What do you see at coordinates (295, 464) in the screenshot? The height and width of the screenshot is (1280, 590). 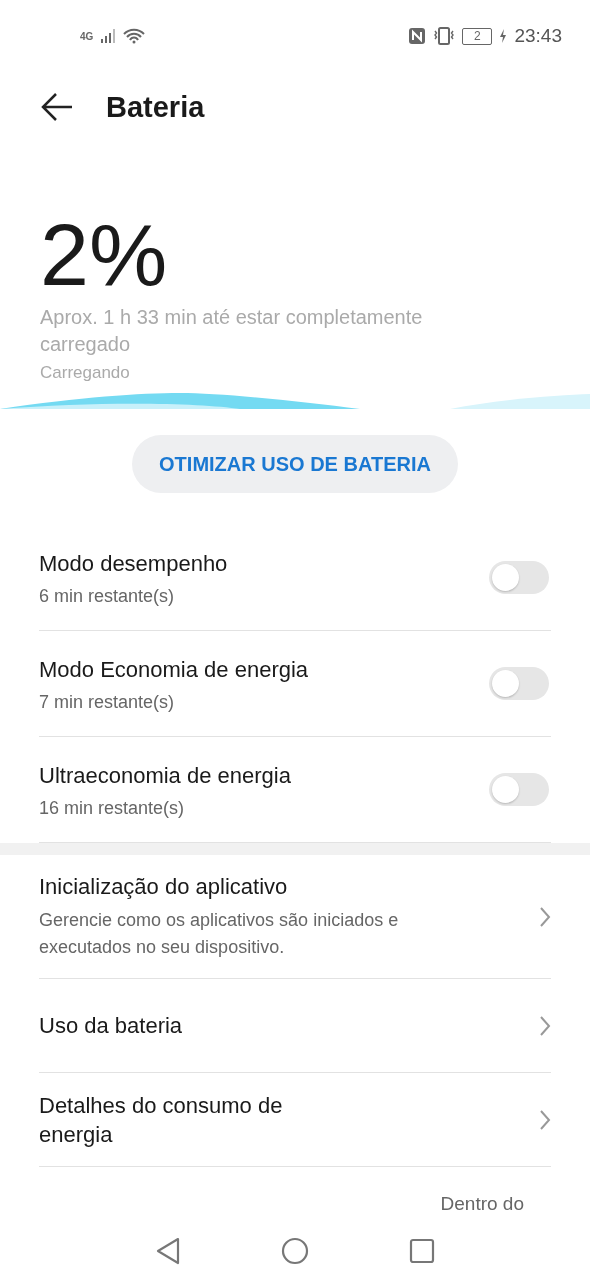 I see `optimize-battery-button: OTIMIZAR USO DE BATERIA` at bounding box center [295, 464].